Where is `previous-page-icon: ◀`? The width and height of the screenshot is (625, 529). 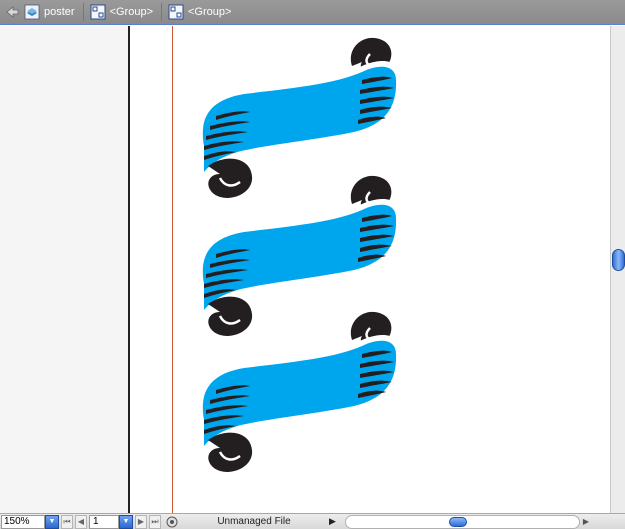 previous-page-icon: ◀ is located at coordinates (81, 521).